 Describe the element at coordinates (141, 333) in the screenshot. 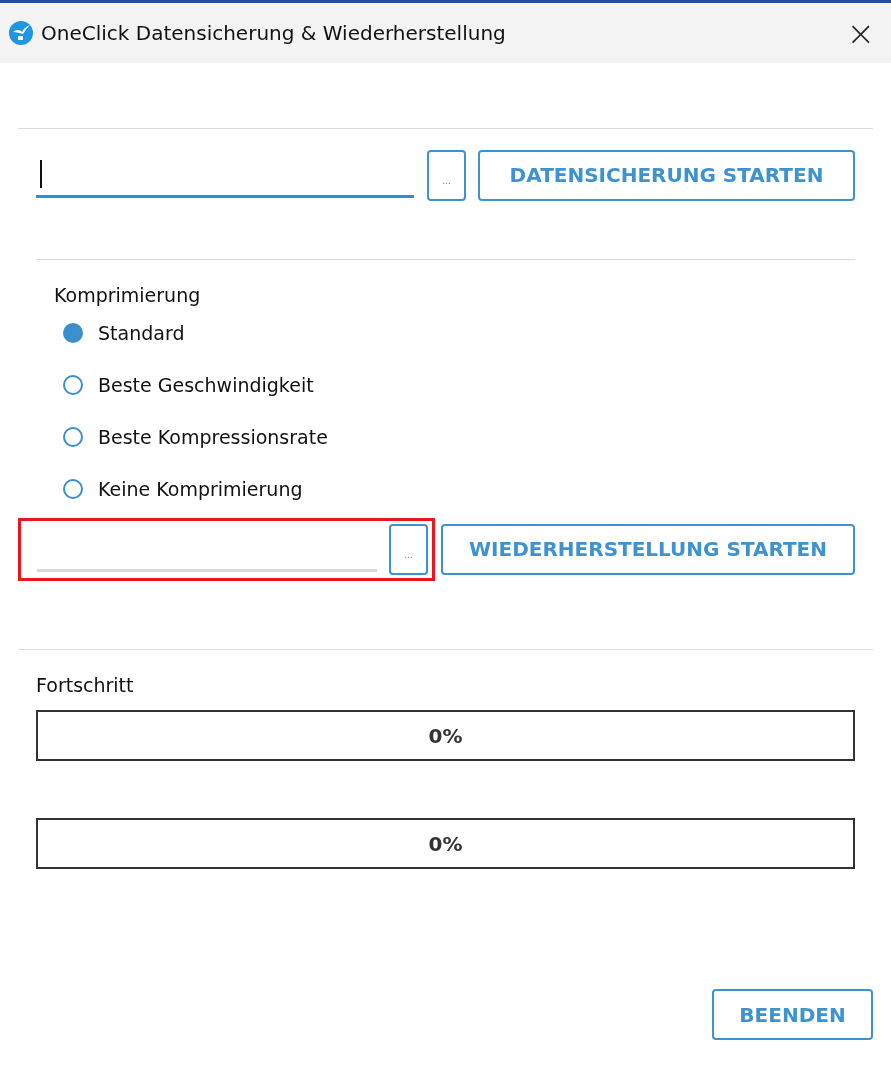

I see `radio-label: Standard` at that location.